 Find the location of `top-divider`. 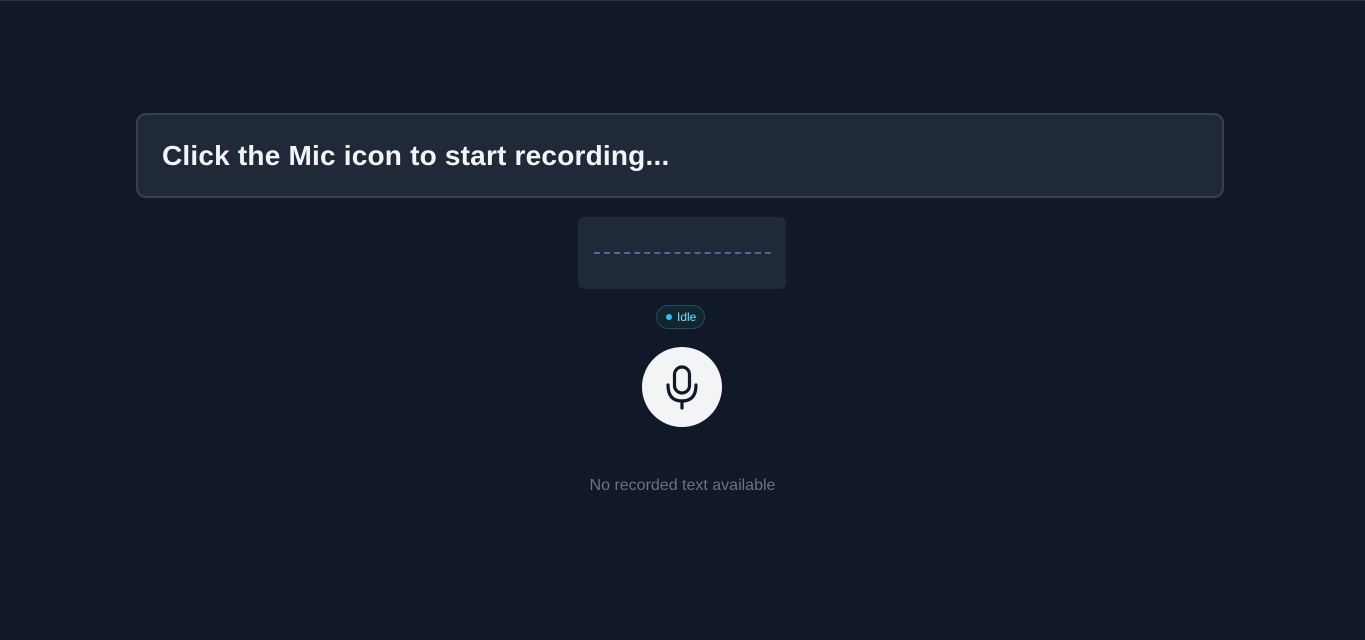

top-divider is located at coordinates (682, 0).